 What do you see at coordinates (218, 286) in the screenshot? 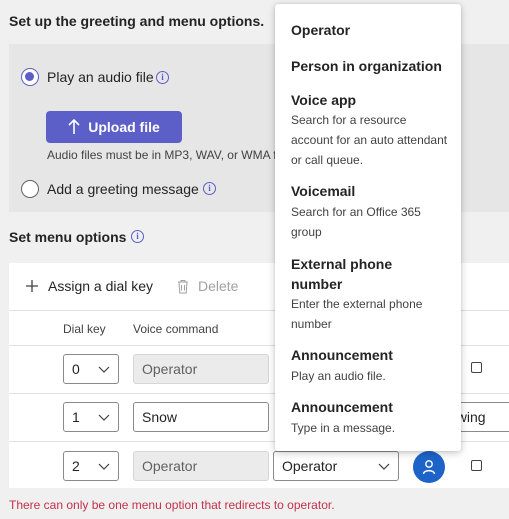
I see `delete-label: Delete` at bounding box center [218, 286].